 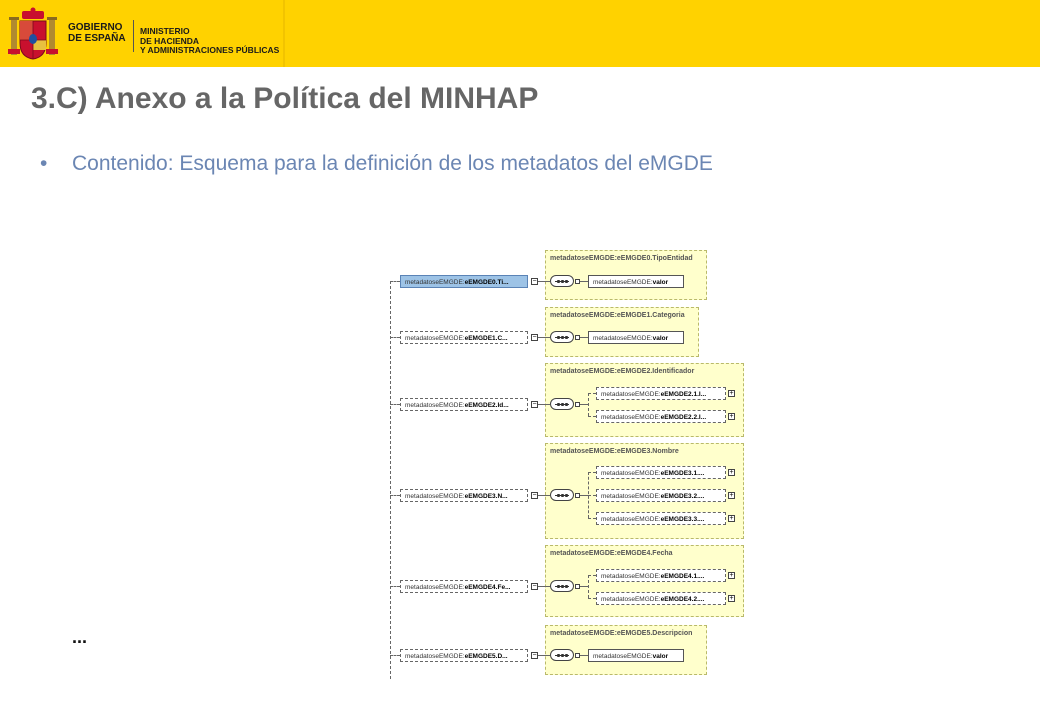 I want to click on government-name: GOBIERNO DE ESPAÑA, so click(x=97, y=33).